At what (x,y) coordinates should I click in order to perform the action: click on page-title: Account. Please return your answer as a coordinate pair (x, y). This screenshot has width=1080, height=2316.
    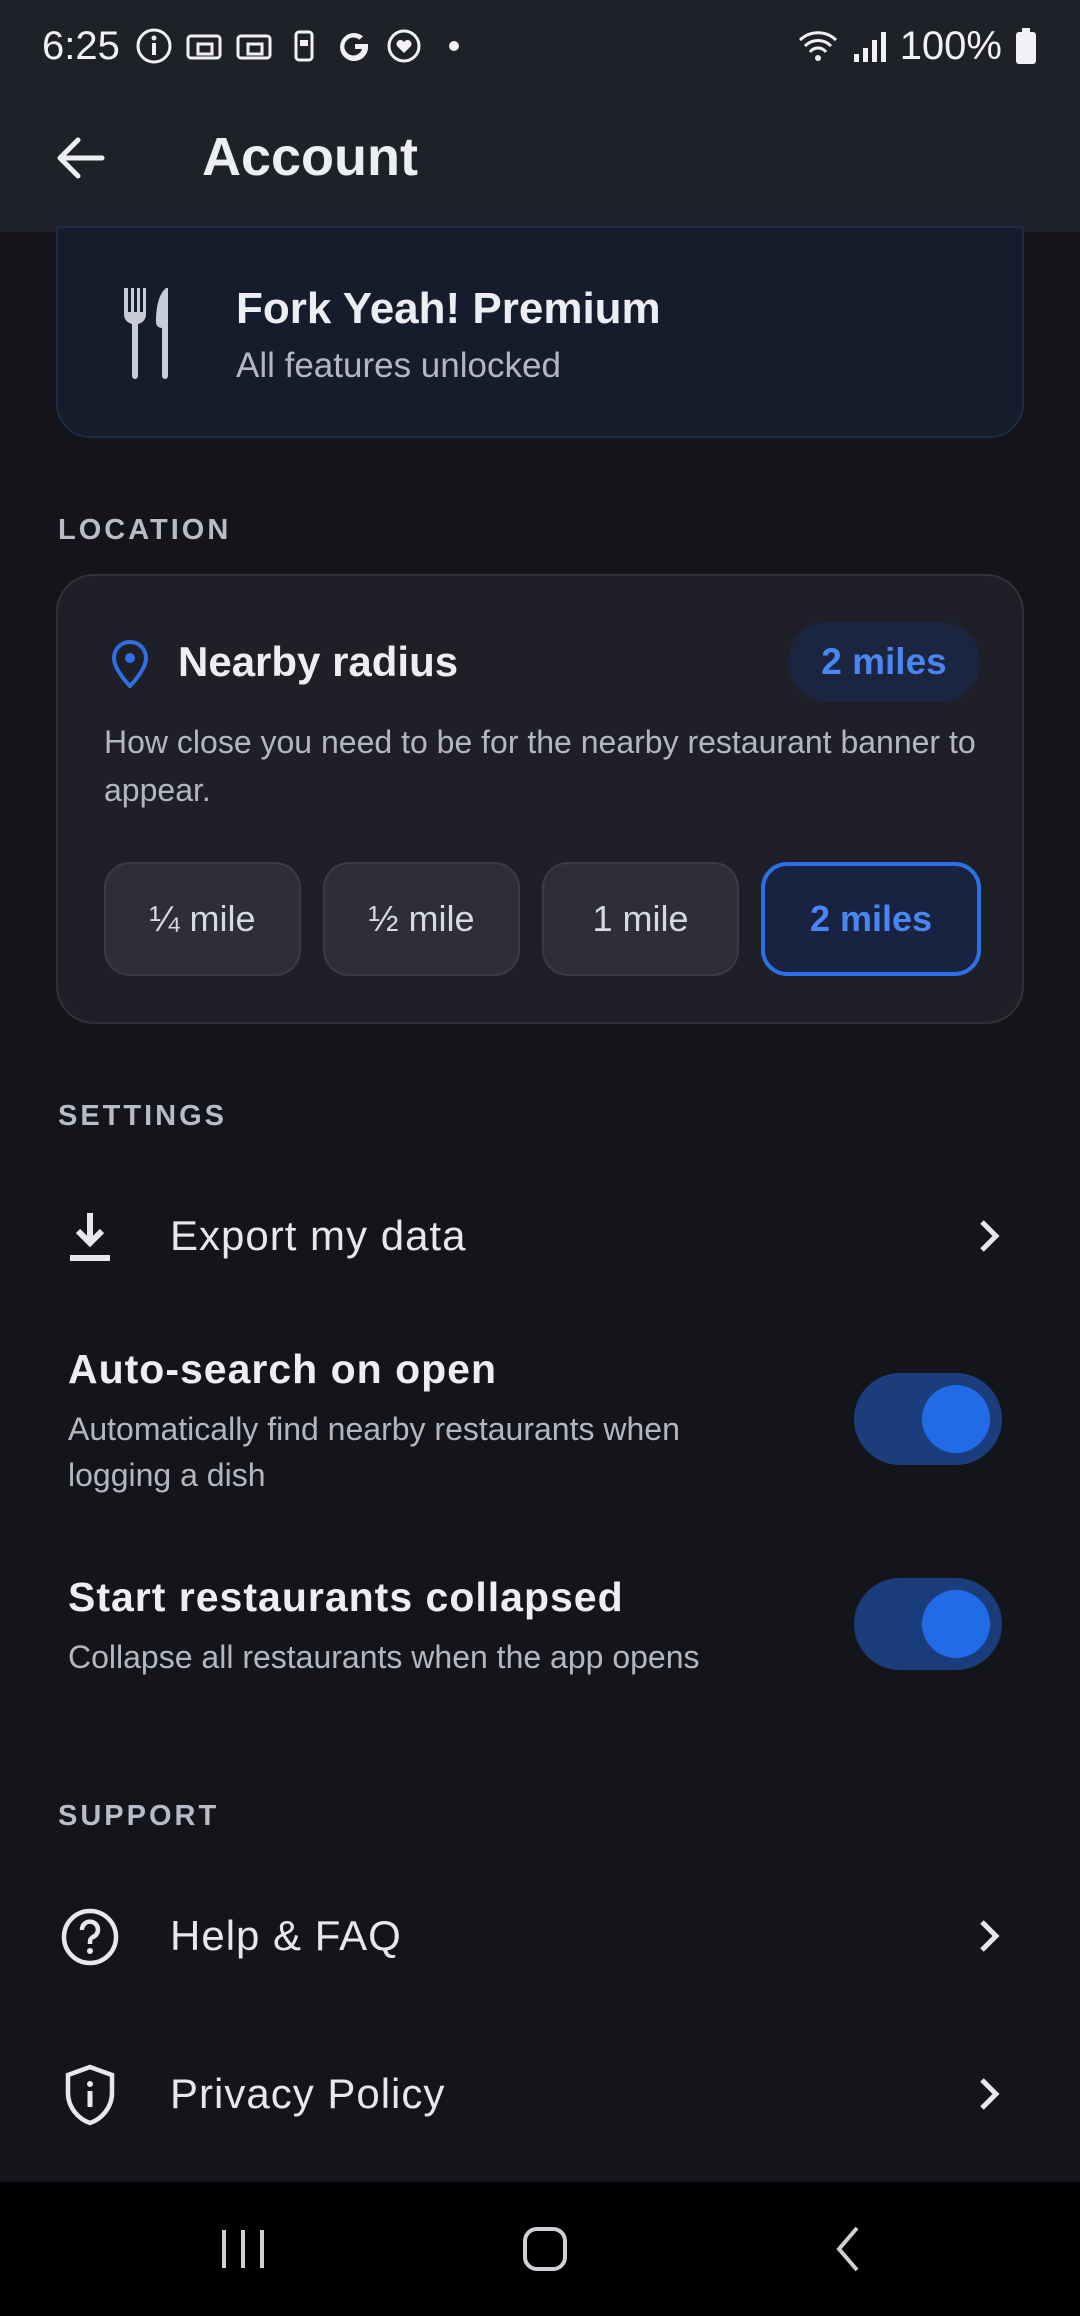
    Looking at the image, I should click on (310, 157).